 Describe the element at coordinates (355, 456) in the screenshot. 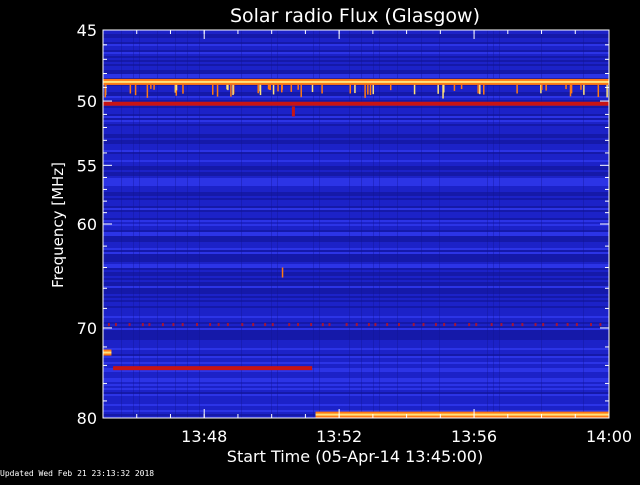

I see `x-axis-label: Start Time (05-Apr-14 13:45:00)` at that location.